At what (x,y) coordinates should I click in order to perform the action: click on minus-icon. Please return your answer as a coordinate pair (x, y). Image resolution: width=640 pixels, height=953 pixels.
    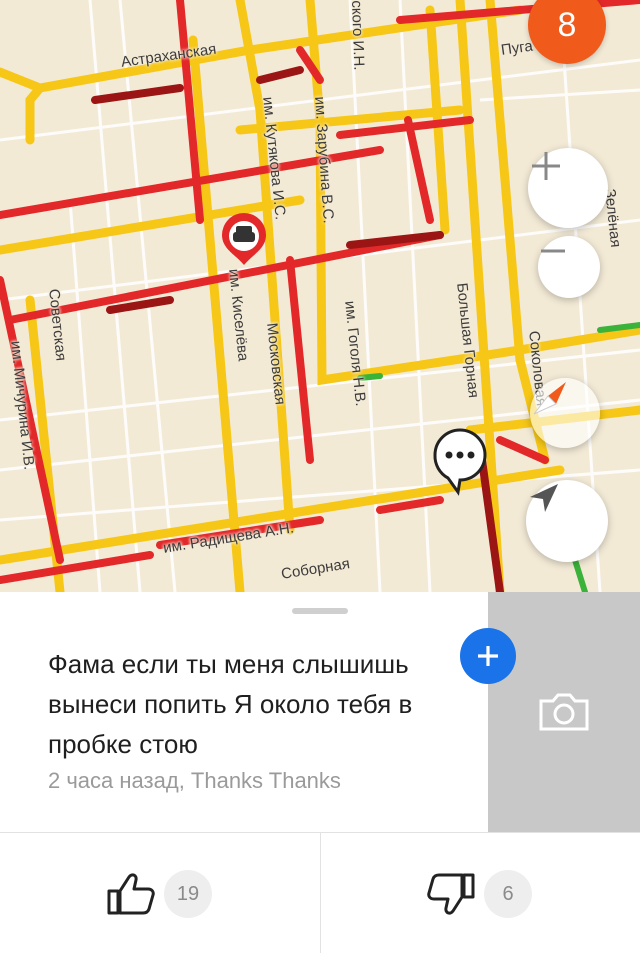
    Looking at the image, I should click on (553, 251).